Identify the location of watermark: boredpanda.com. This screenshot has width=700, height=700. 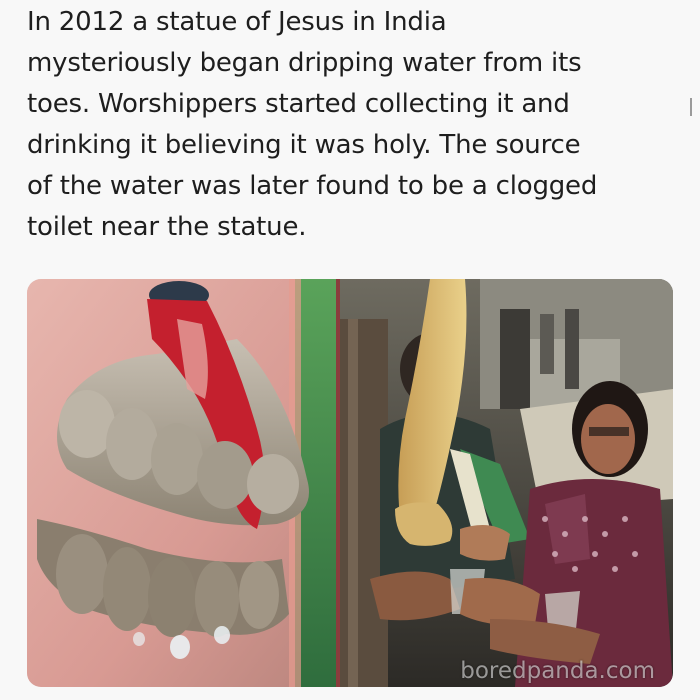
(557, 671).